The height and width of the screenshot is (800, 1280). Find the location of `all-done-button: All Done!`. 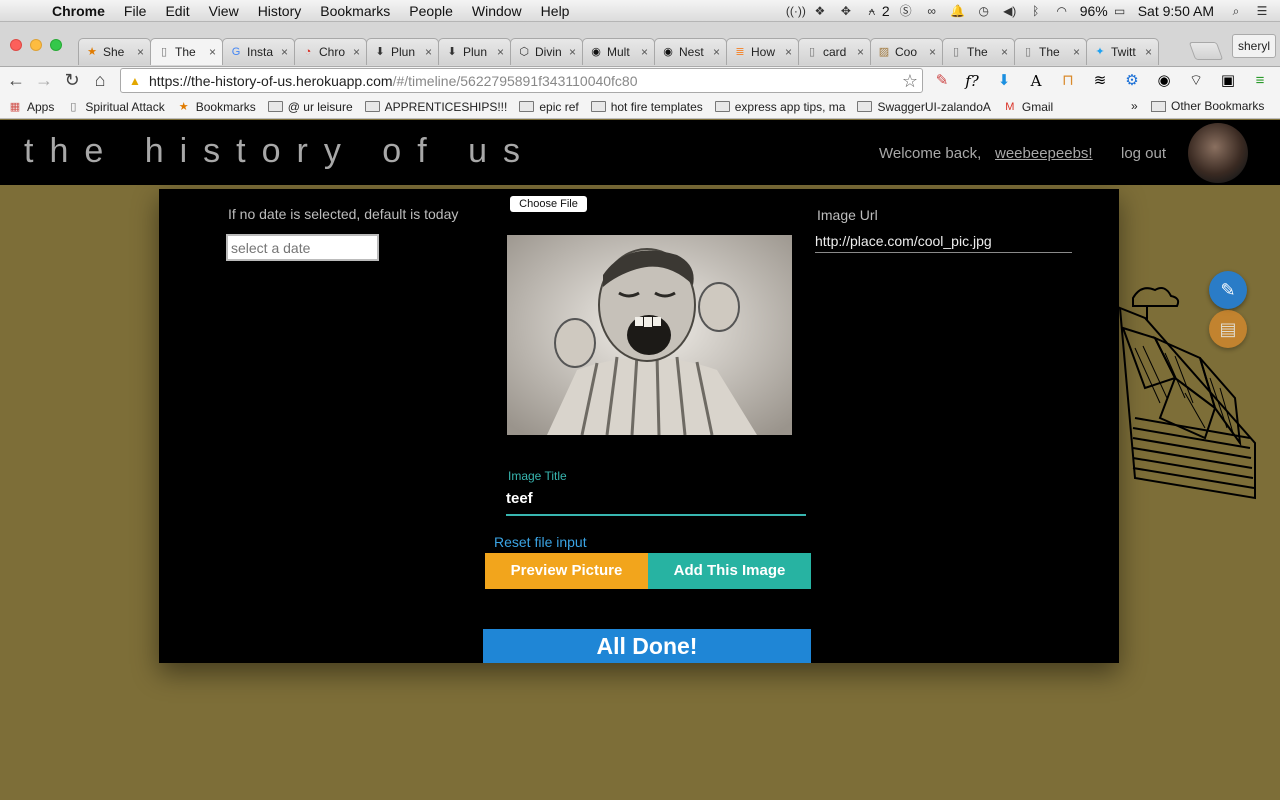

all-done-button: All Done! is located at coordinates (647, 646).